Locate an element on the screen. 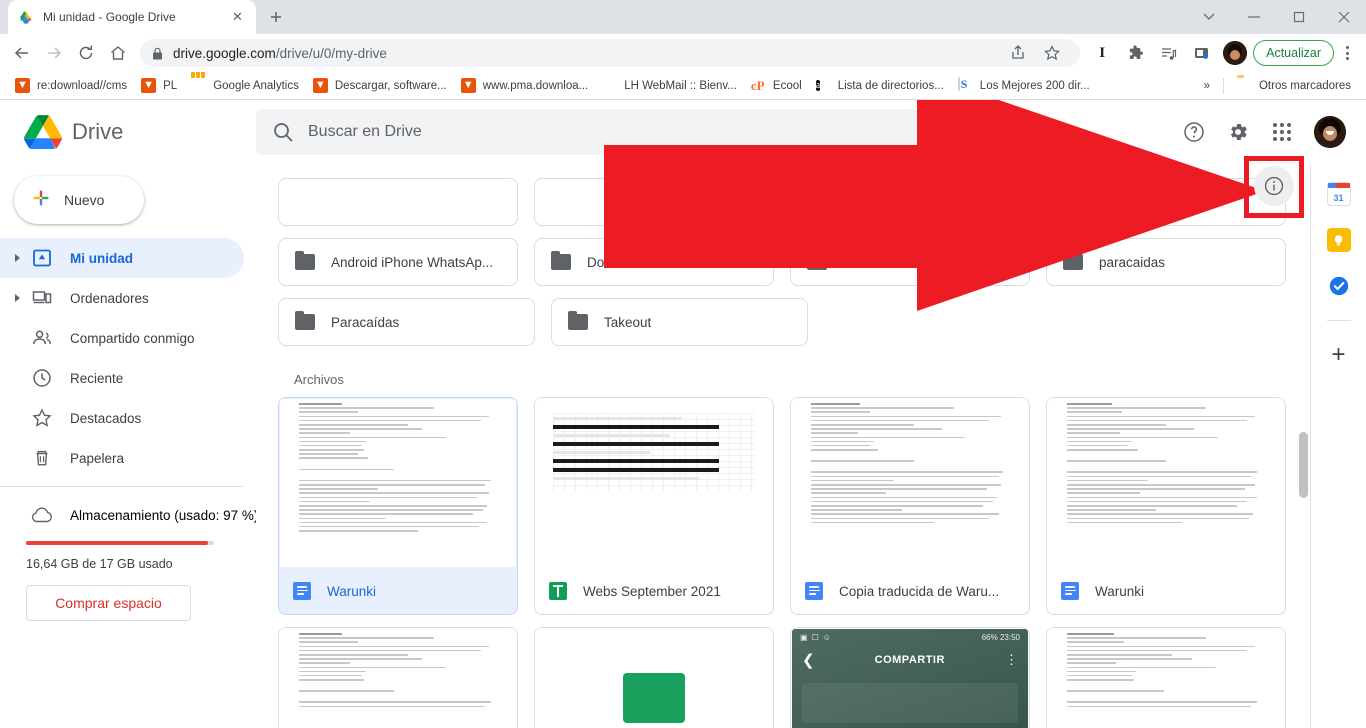  folder-card: paracaidas is located at coordinates (1166, 262).